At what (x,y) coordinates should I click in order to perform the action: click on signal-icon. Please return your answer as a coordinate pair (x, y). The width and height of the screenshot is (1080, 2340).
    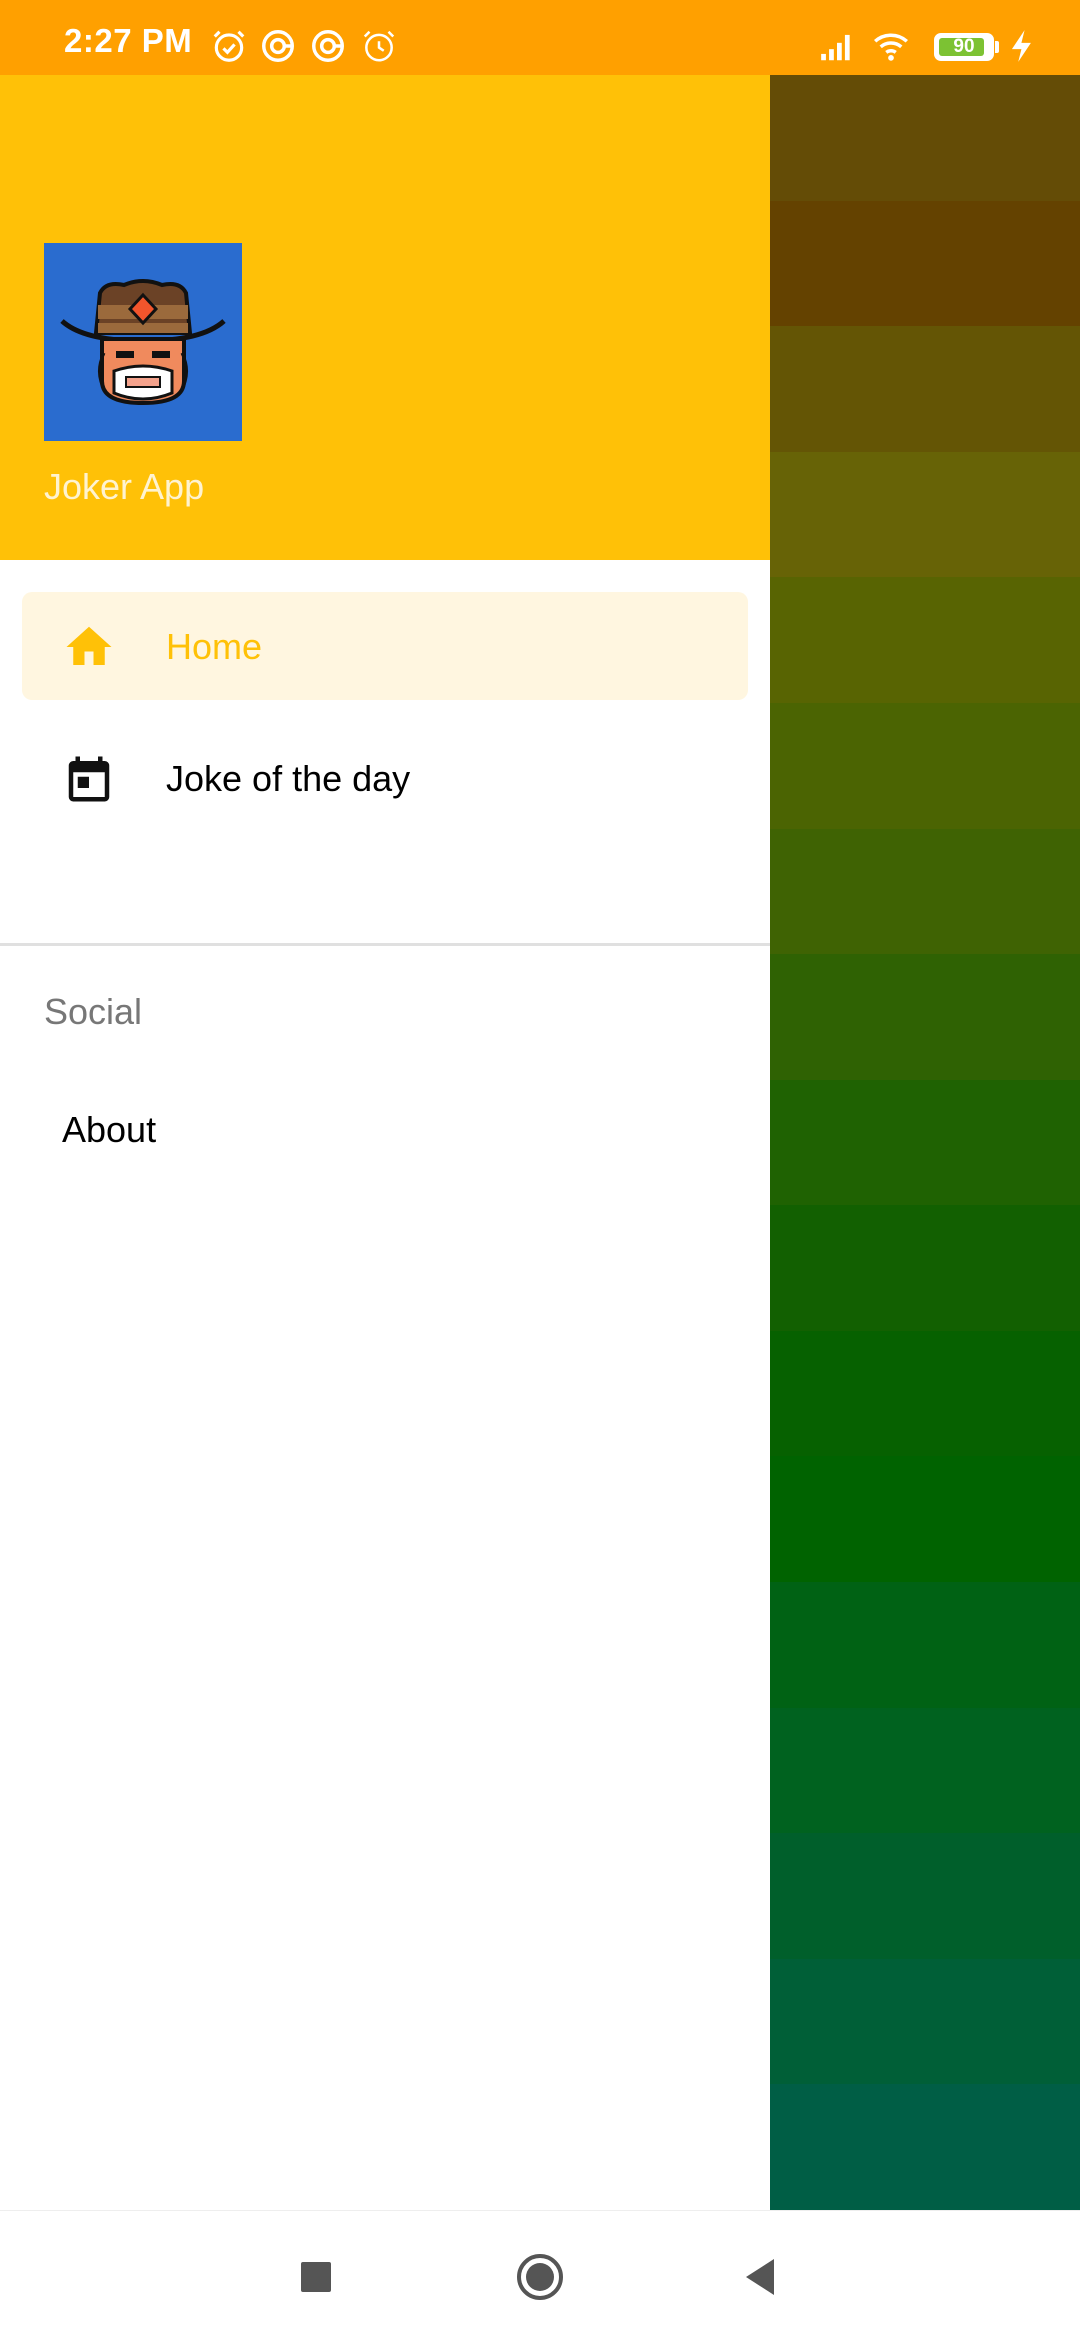
    Looking at the image, I should click on (835, 47).